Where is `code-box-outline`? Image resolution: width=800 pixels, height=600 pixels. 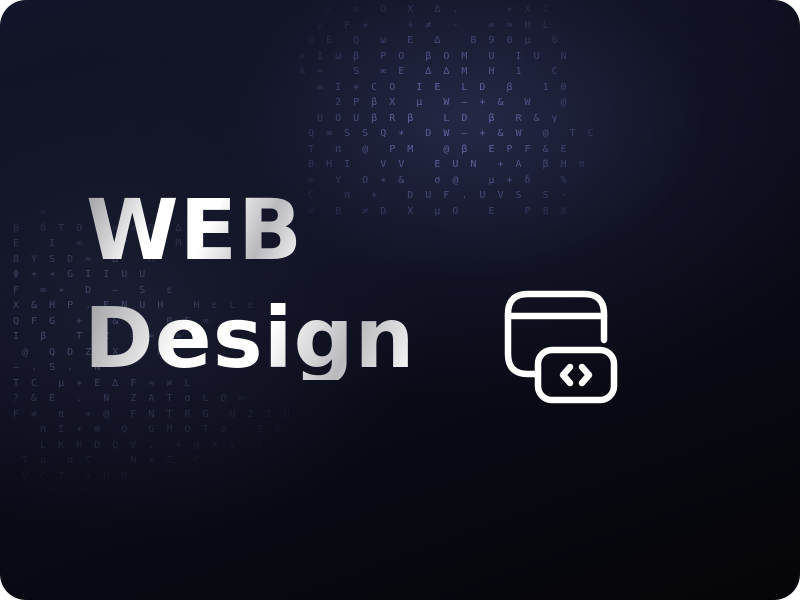 code-box-outline is located at coordinates (576, 375).